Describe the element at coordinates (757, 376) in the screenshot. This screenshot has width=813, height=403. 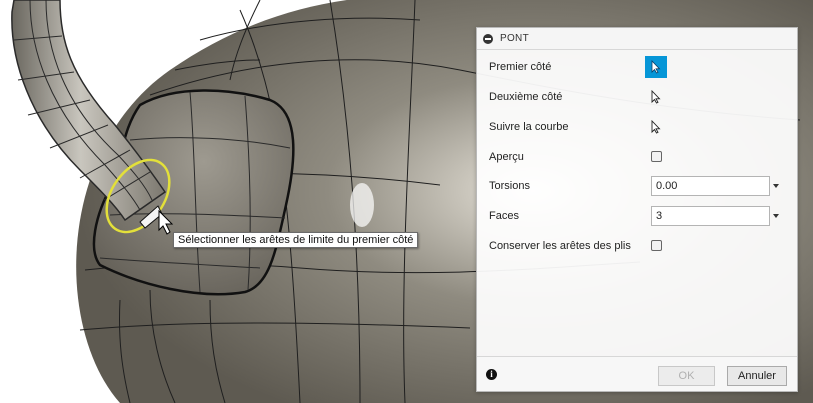
I see `cancel-button: Annuler` at that location.